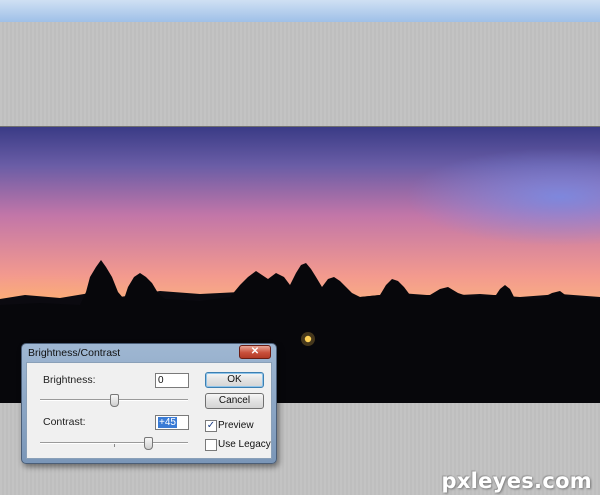 This screenshot has width=600, height=495. I want to click on top-window-strip, so click(300, 11).